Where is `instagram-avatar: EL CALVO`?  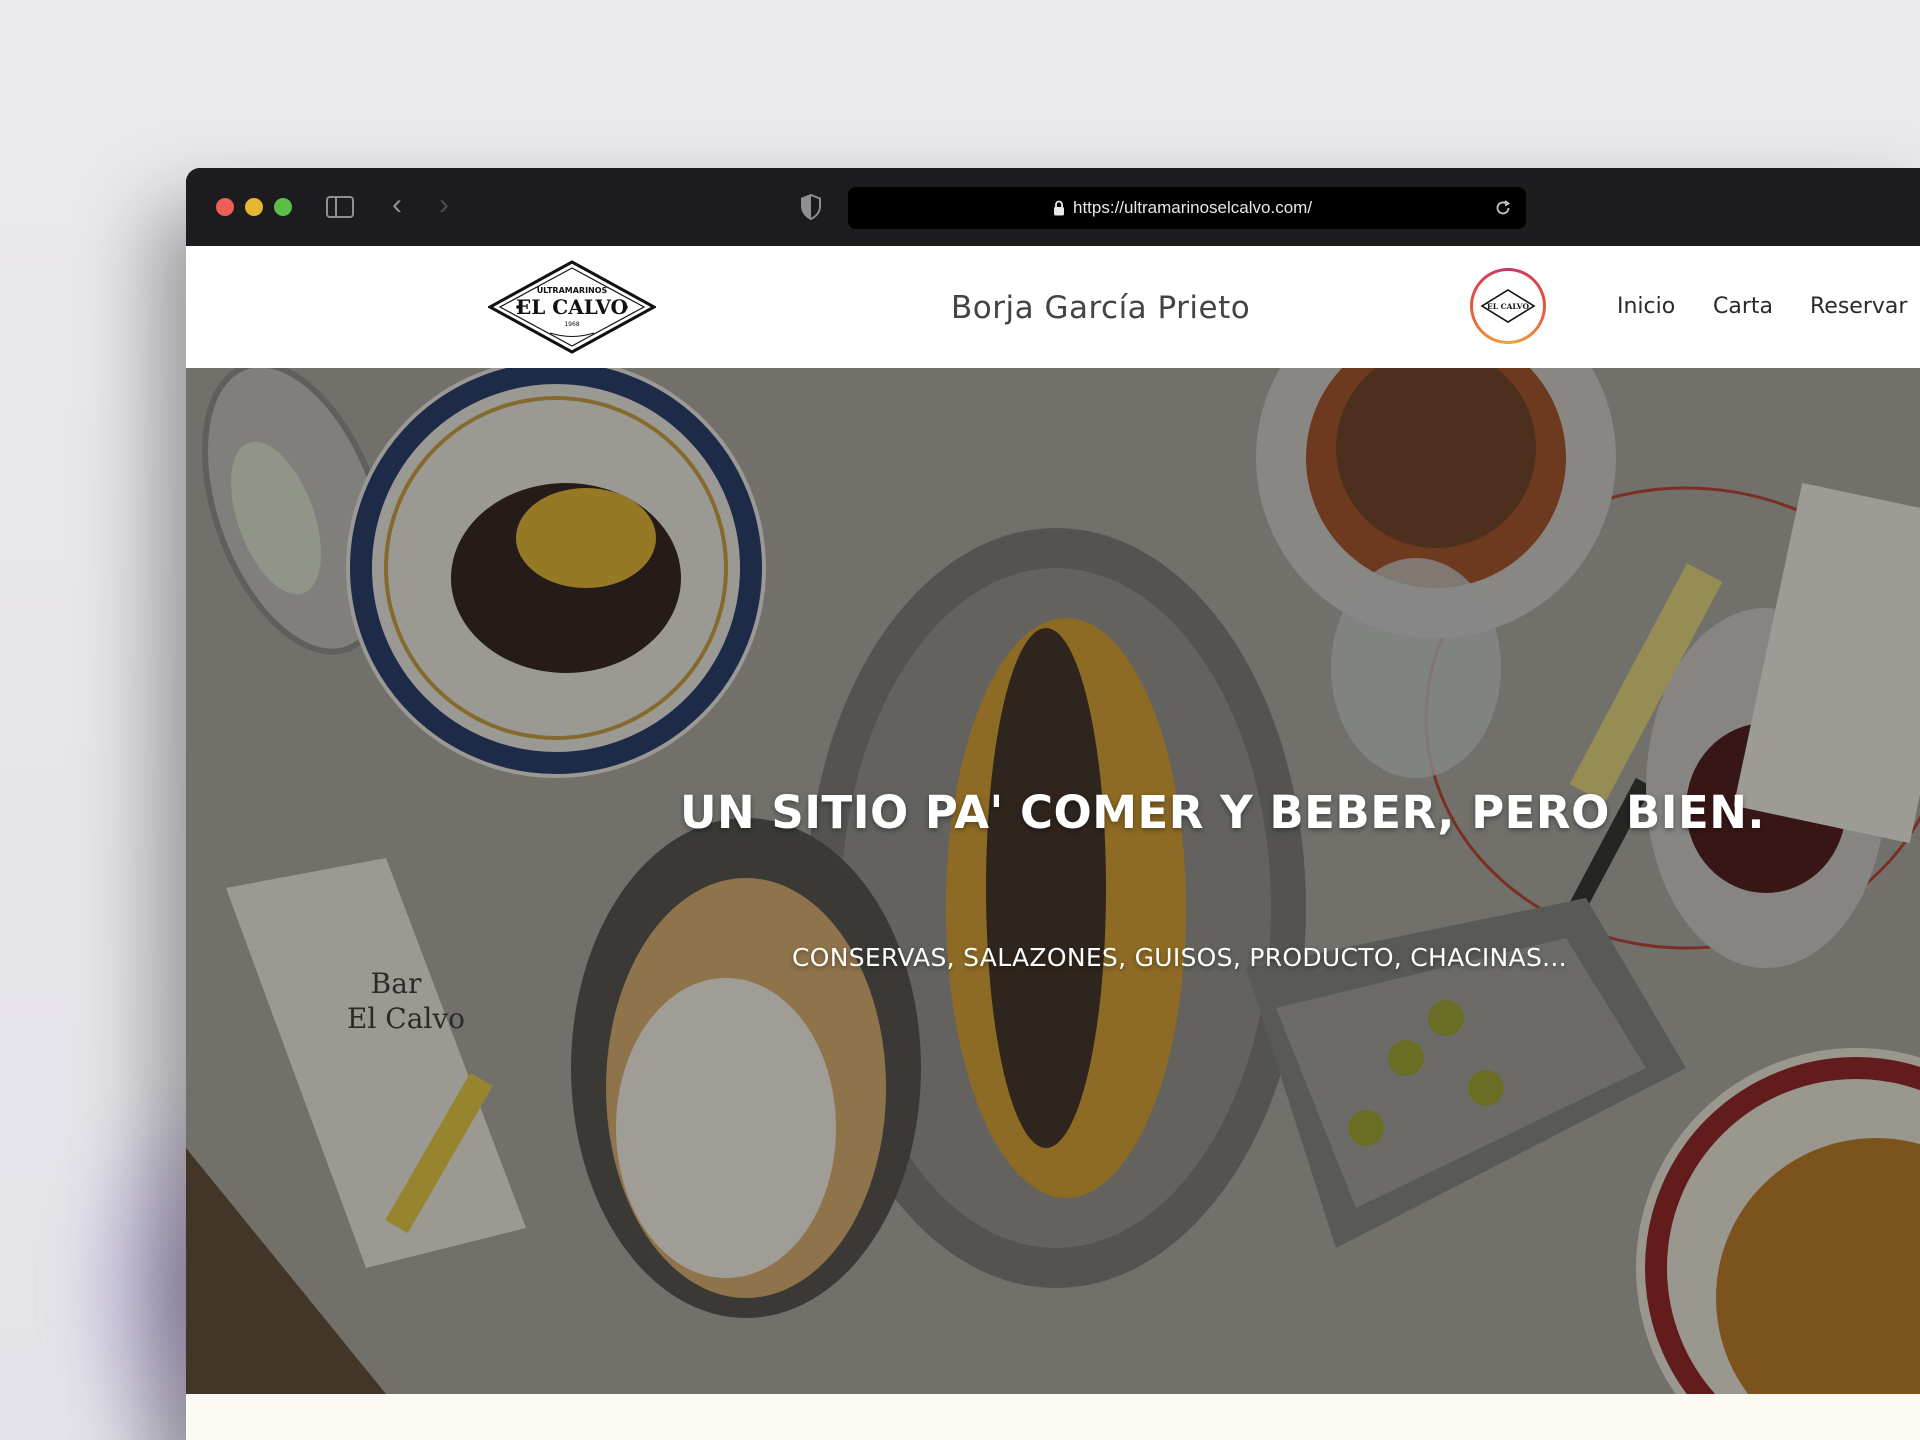
instagram-avatar: EL CALVO is located at coordinates (1508, 306).